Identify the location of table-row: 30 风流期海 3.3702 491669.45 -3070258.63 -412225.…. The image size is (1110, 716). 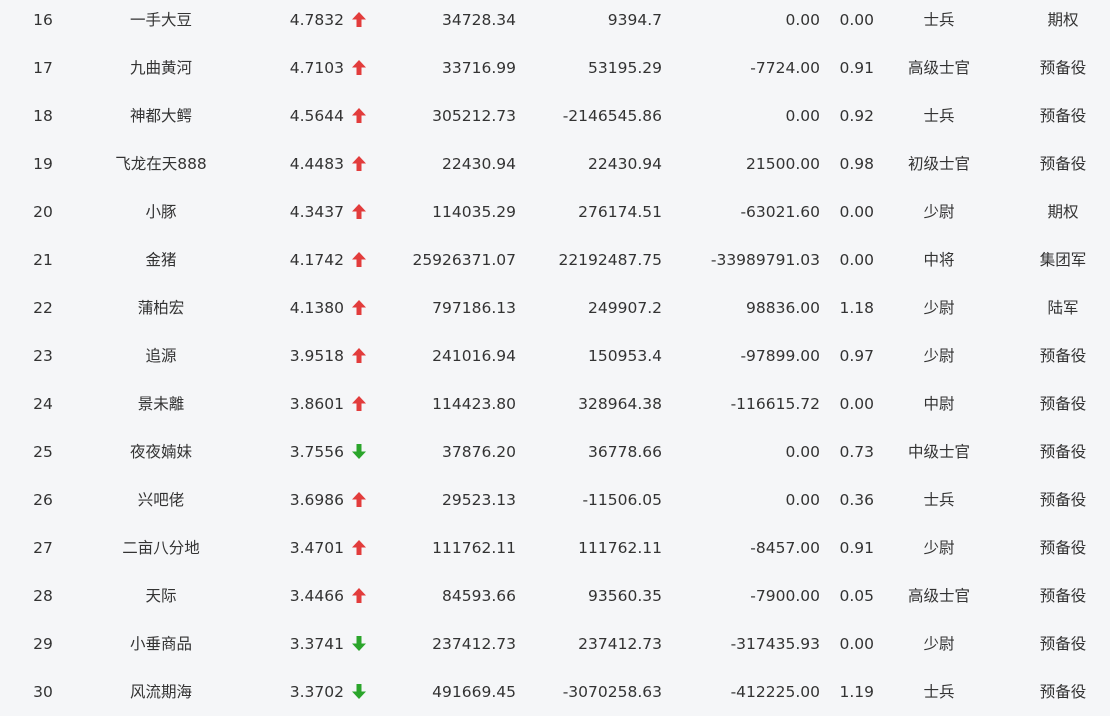
(555, 692).